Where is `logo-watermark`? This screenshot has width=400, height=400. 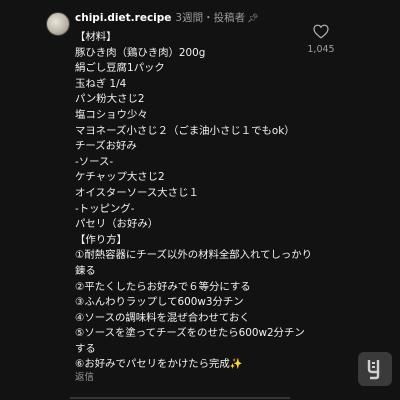
logo-watermark is located at coordinates (375, 369).